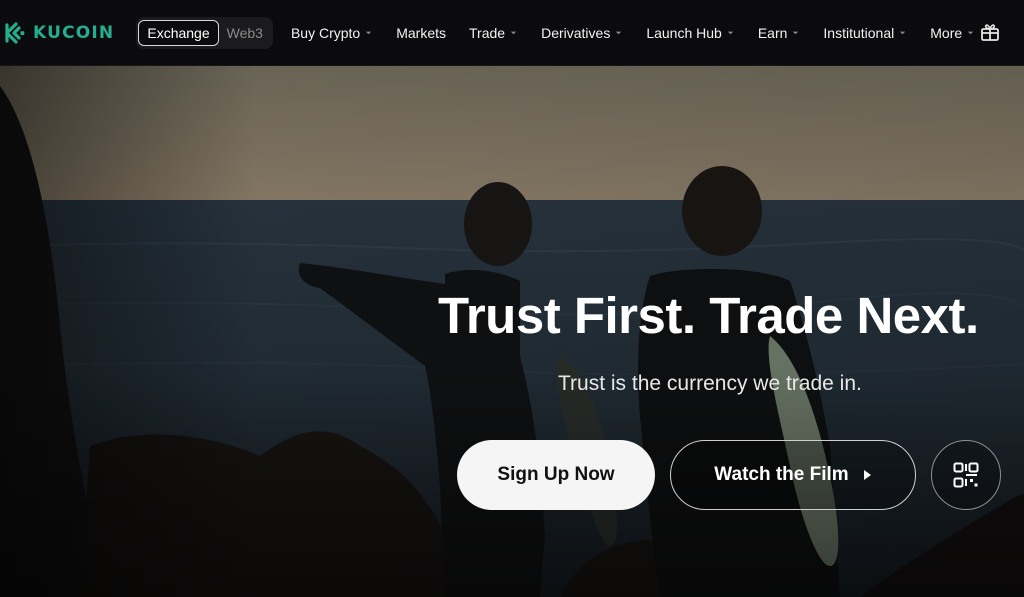  I want to click on menu-earn-label: Earn, so click(772, 32).